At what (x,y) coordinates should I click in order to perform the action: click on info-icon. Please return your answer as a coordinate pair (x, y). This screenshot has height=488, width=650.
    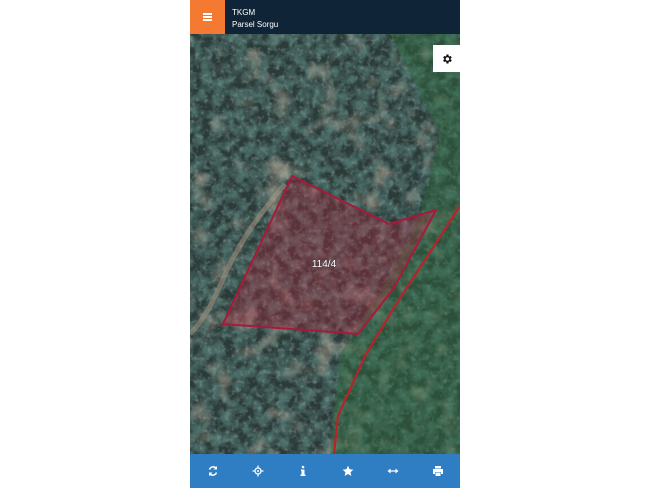
    Looking at the image, I should click on (302, 470).